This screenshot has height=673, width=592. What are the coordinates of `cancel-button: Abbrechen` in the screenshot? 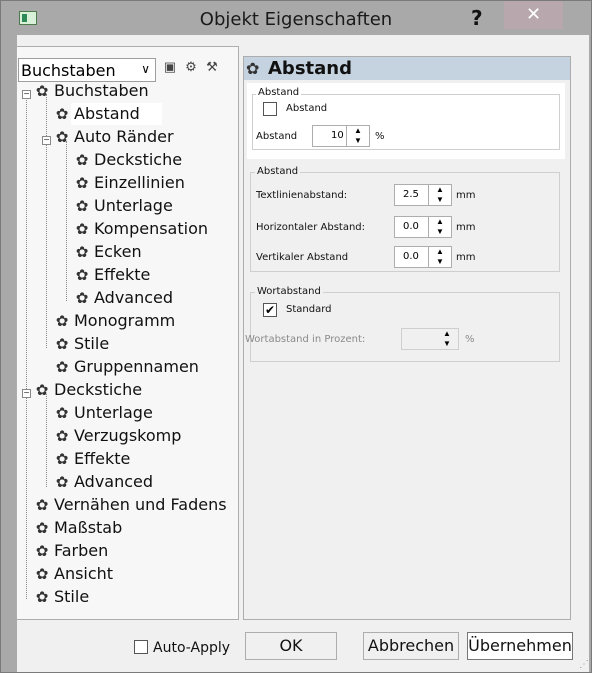 It's located at (411, 646).